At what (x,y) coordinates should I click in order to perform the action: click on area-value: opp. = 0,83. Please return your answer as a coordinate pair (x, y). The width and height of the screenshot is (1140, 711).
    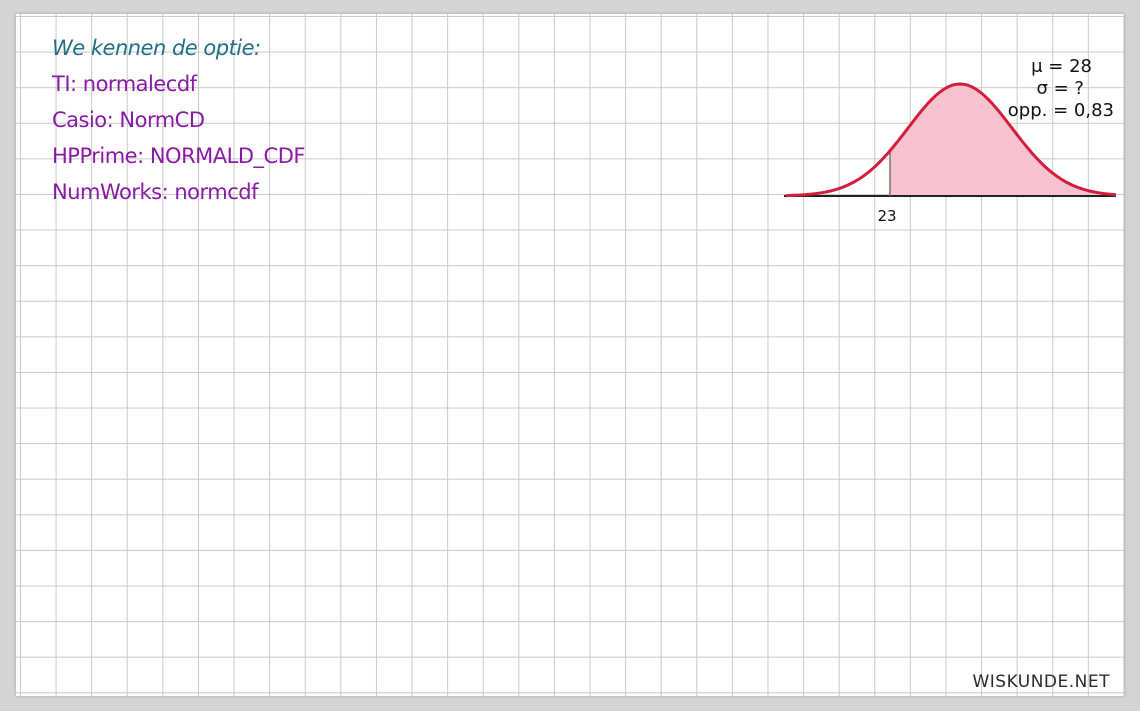
    Looking at the image, I should click on (1060, 110).